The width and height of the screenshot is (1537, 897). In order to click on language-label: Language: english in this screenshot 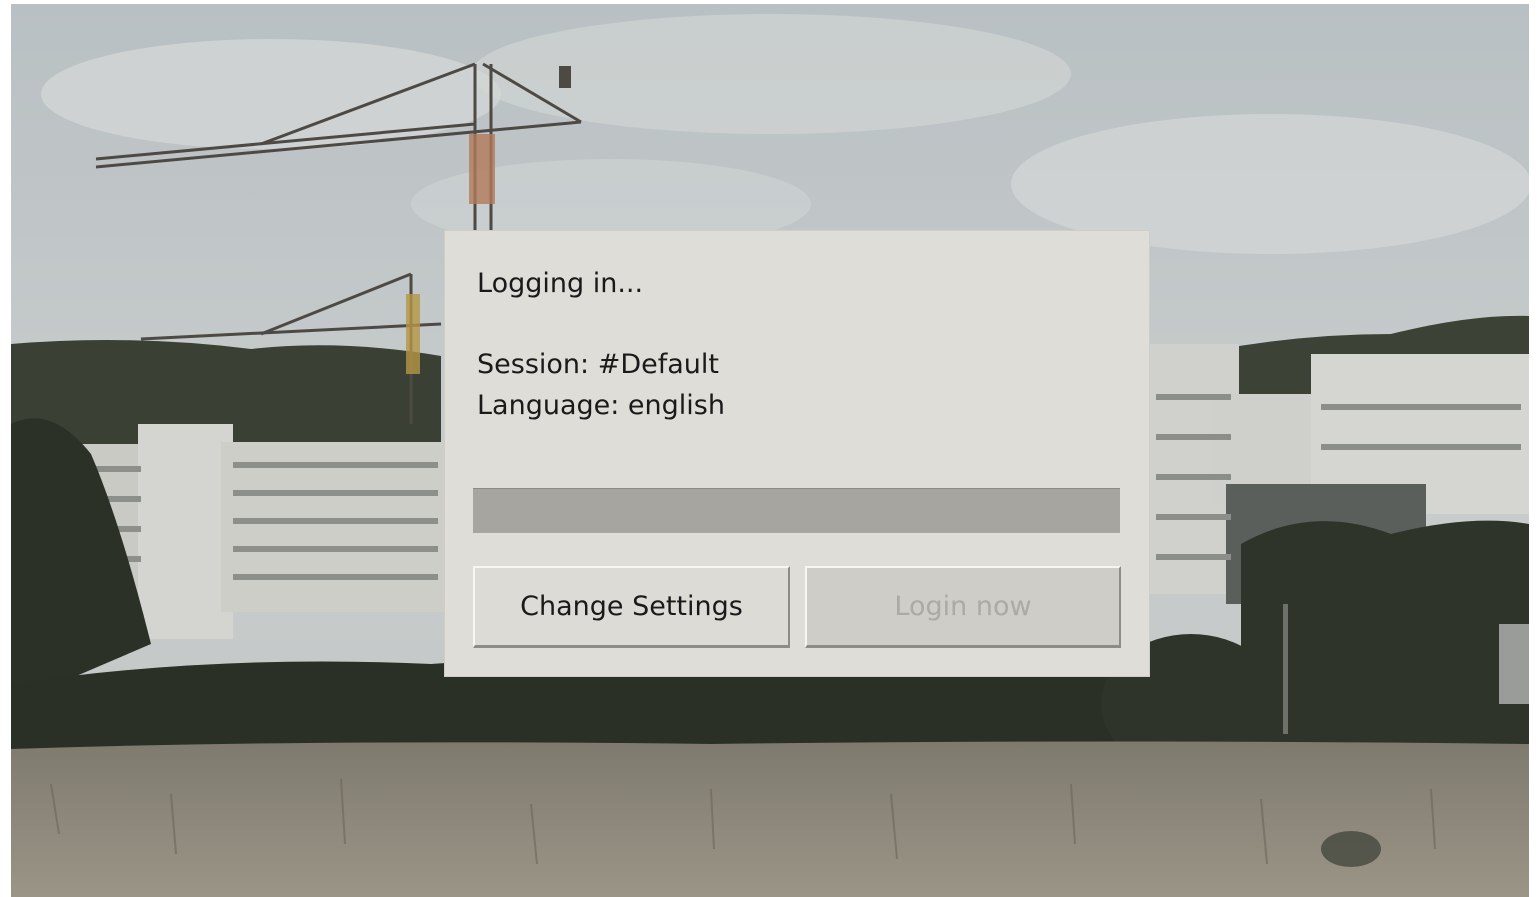, I will do `click(601, 405)`.